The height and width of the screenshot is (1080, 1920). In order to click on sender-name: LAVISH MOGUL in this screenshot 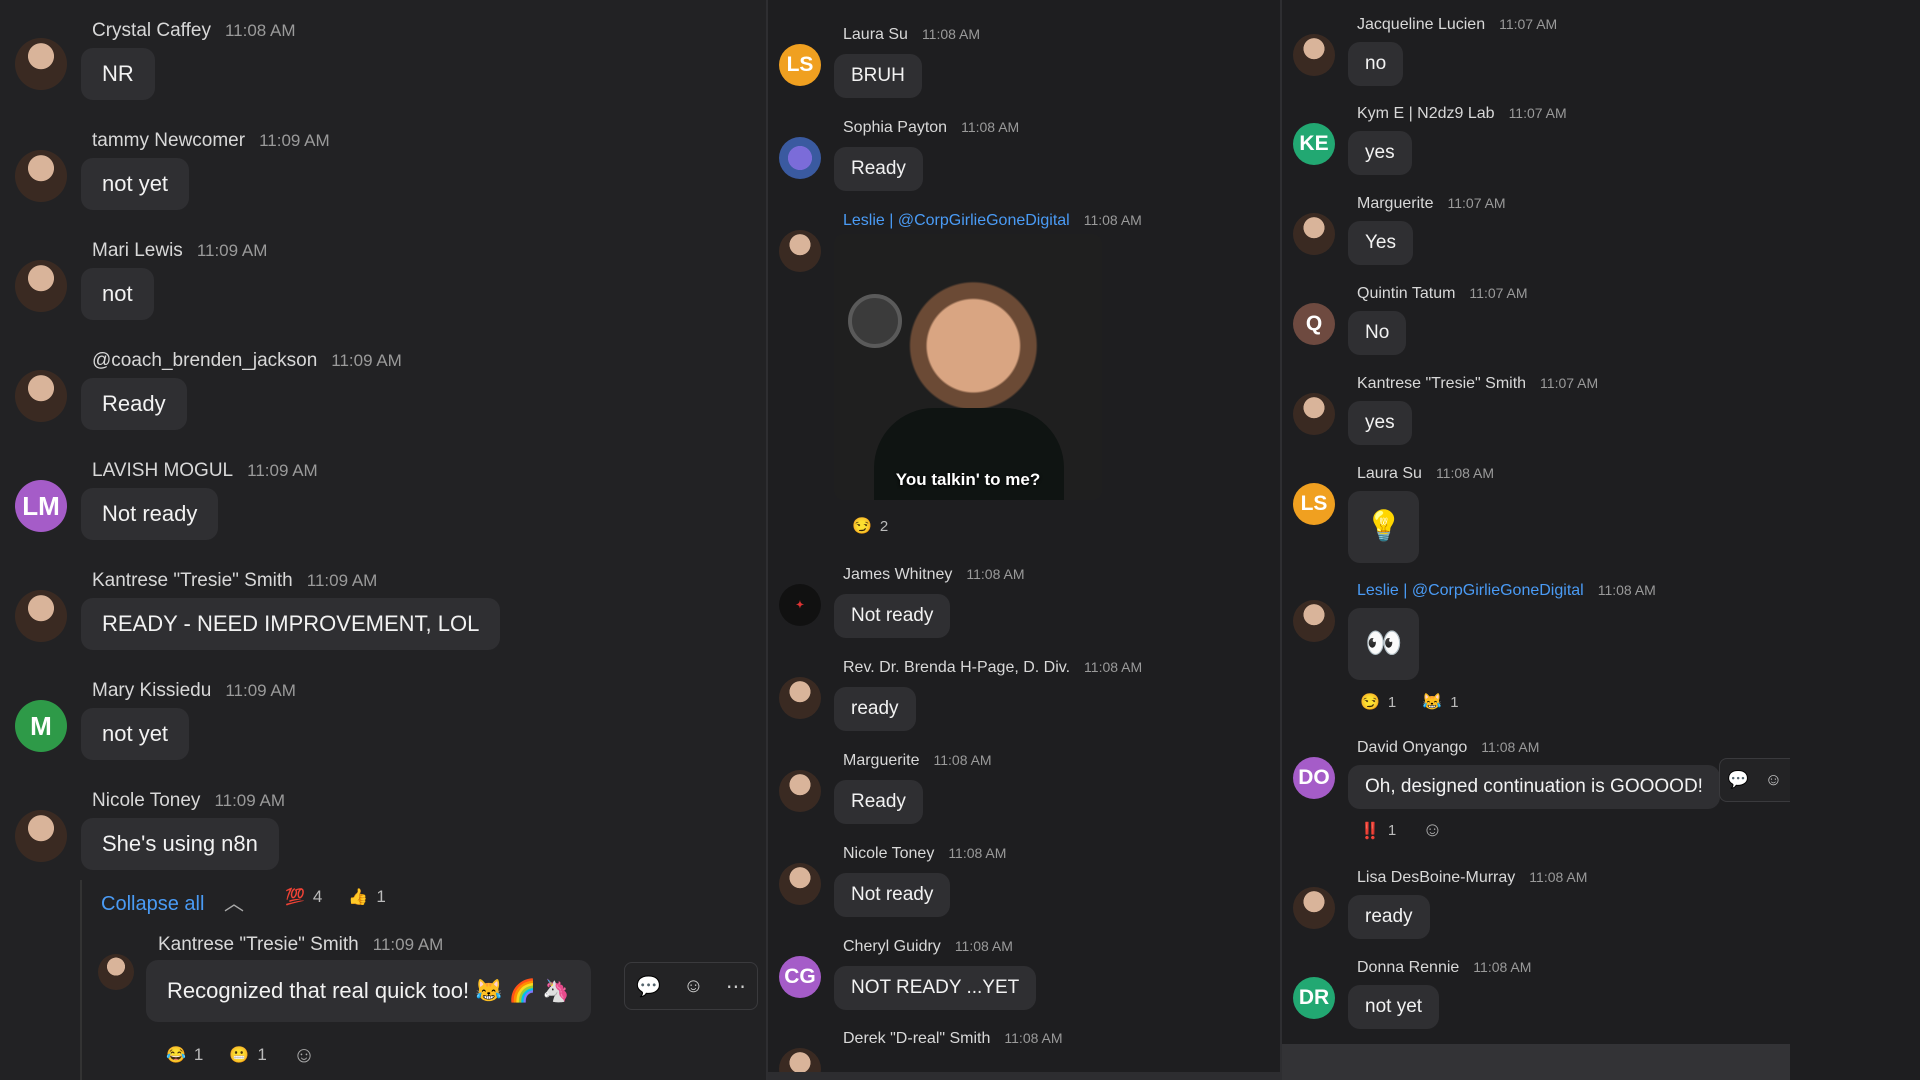, I will do `click(162, 470)`.